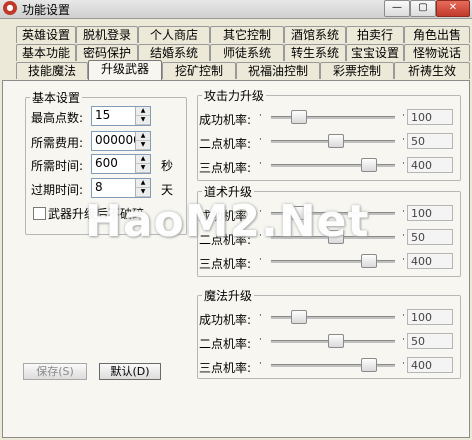  Describe the element at coordinates (227, 221) in the screenshot. I see `watermark: HaoM2.Net` at that location.